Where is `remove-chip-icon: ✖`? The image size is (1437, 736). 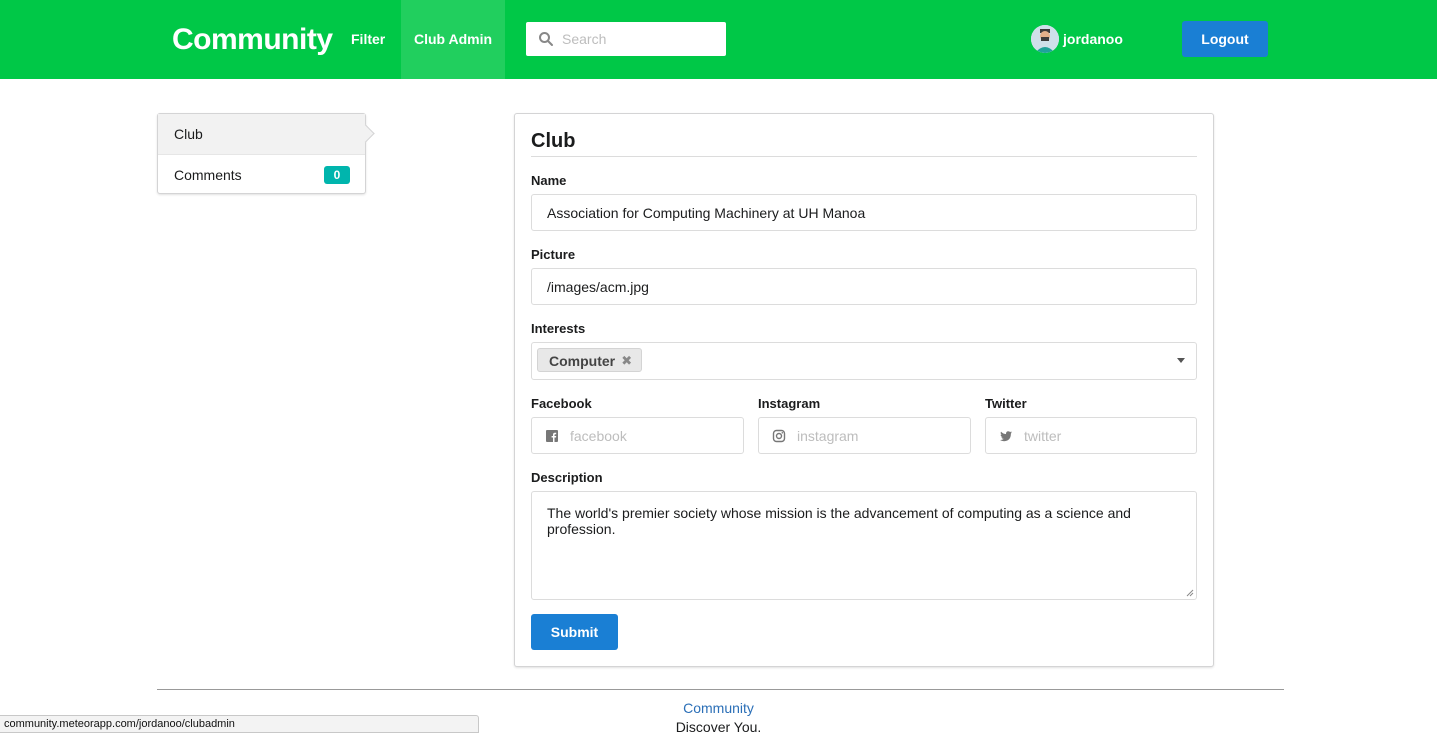 remove-chip-icon: ✖ is located at coordinates (626, 361).